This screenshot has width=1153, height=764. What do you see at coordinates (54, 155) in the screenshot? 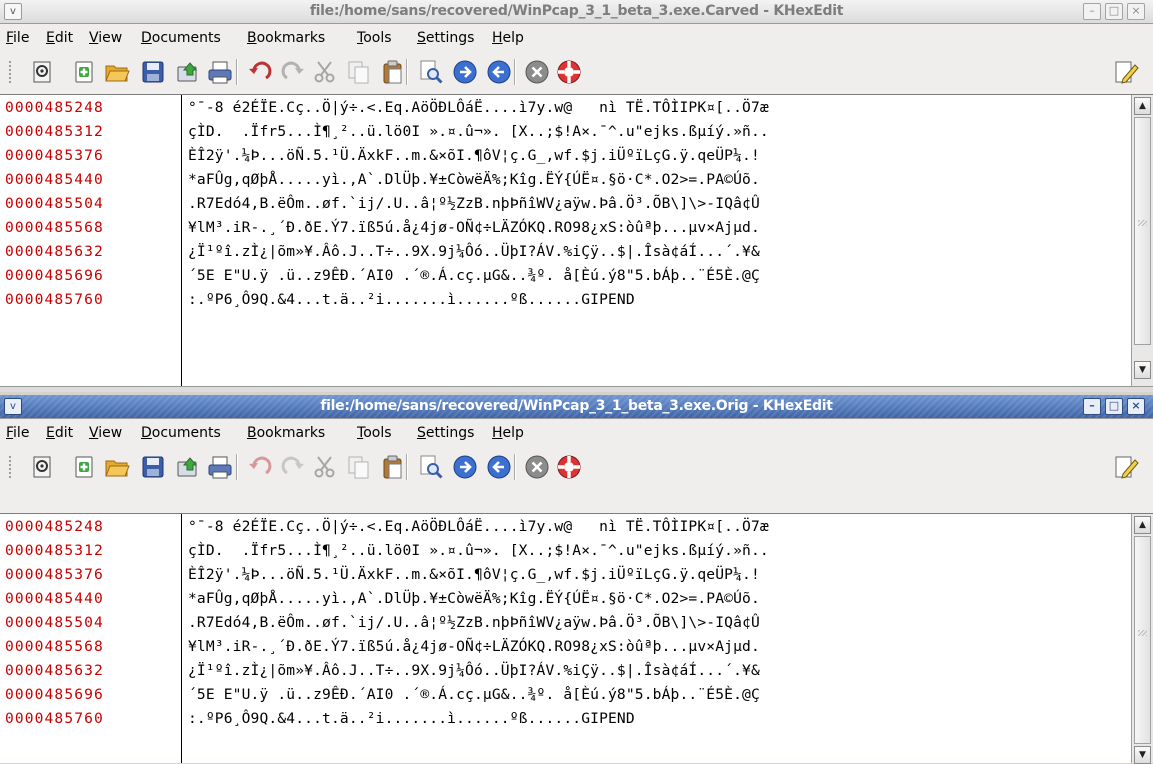
I see `offset-cell: 0000485376` at bounding box center [54, 155].